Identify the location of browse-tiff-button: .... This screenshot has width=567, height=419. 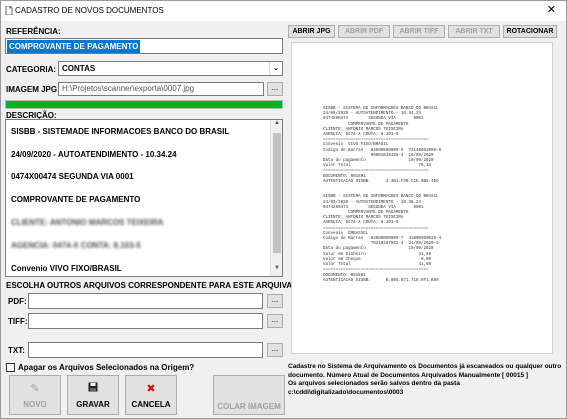
(275, 321).